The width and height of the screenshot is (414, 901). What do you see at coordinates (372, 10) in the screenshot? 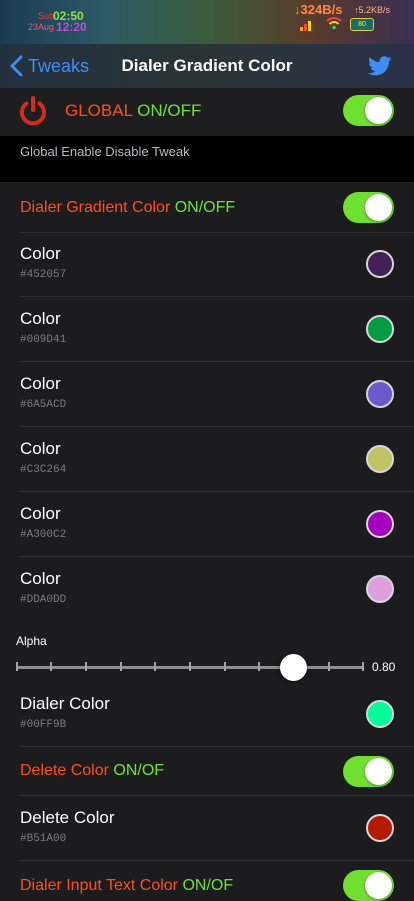
I see `upload-speed: ↑5.2KB/s` at bounding box center [372, 10].